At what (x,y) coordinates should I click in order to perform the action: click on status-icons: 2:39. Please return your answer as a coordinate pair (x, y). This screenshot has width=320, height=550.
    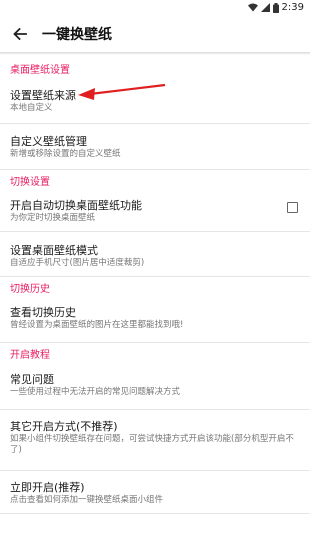
    Looking at the image, I should click on (275, 7).